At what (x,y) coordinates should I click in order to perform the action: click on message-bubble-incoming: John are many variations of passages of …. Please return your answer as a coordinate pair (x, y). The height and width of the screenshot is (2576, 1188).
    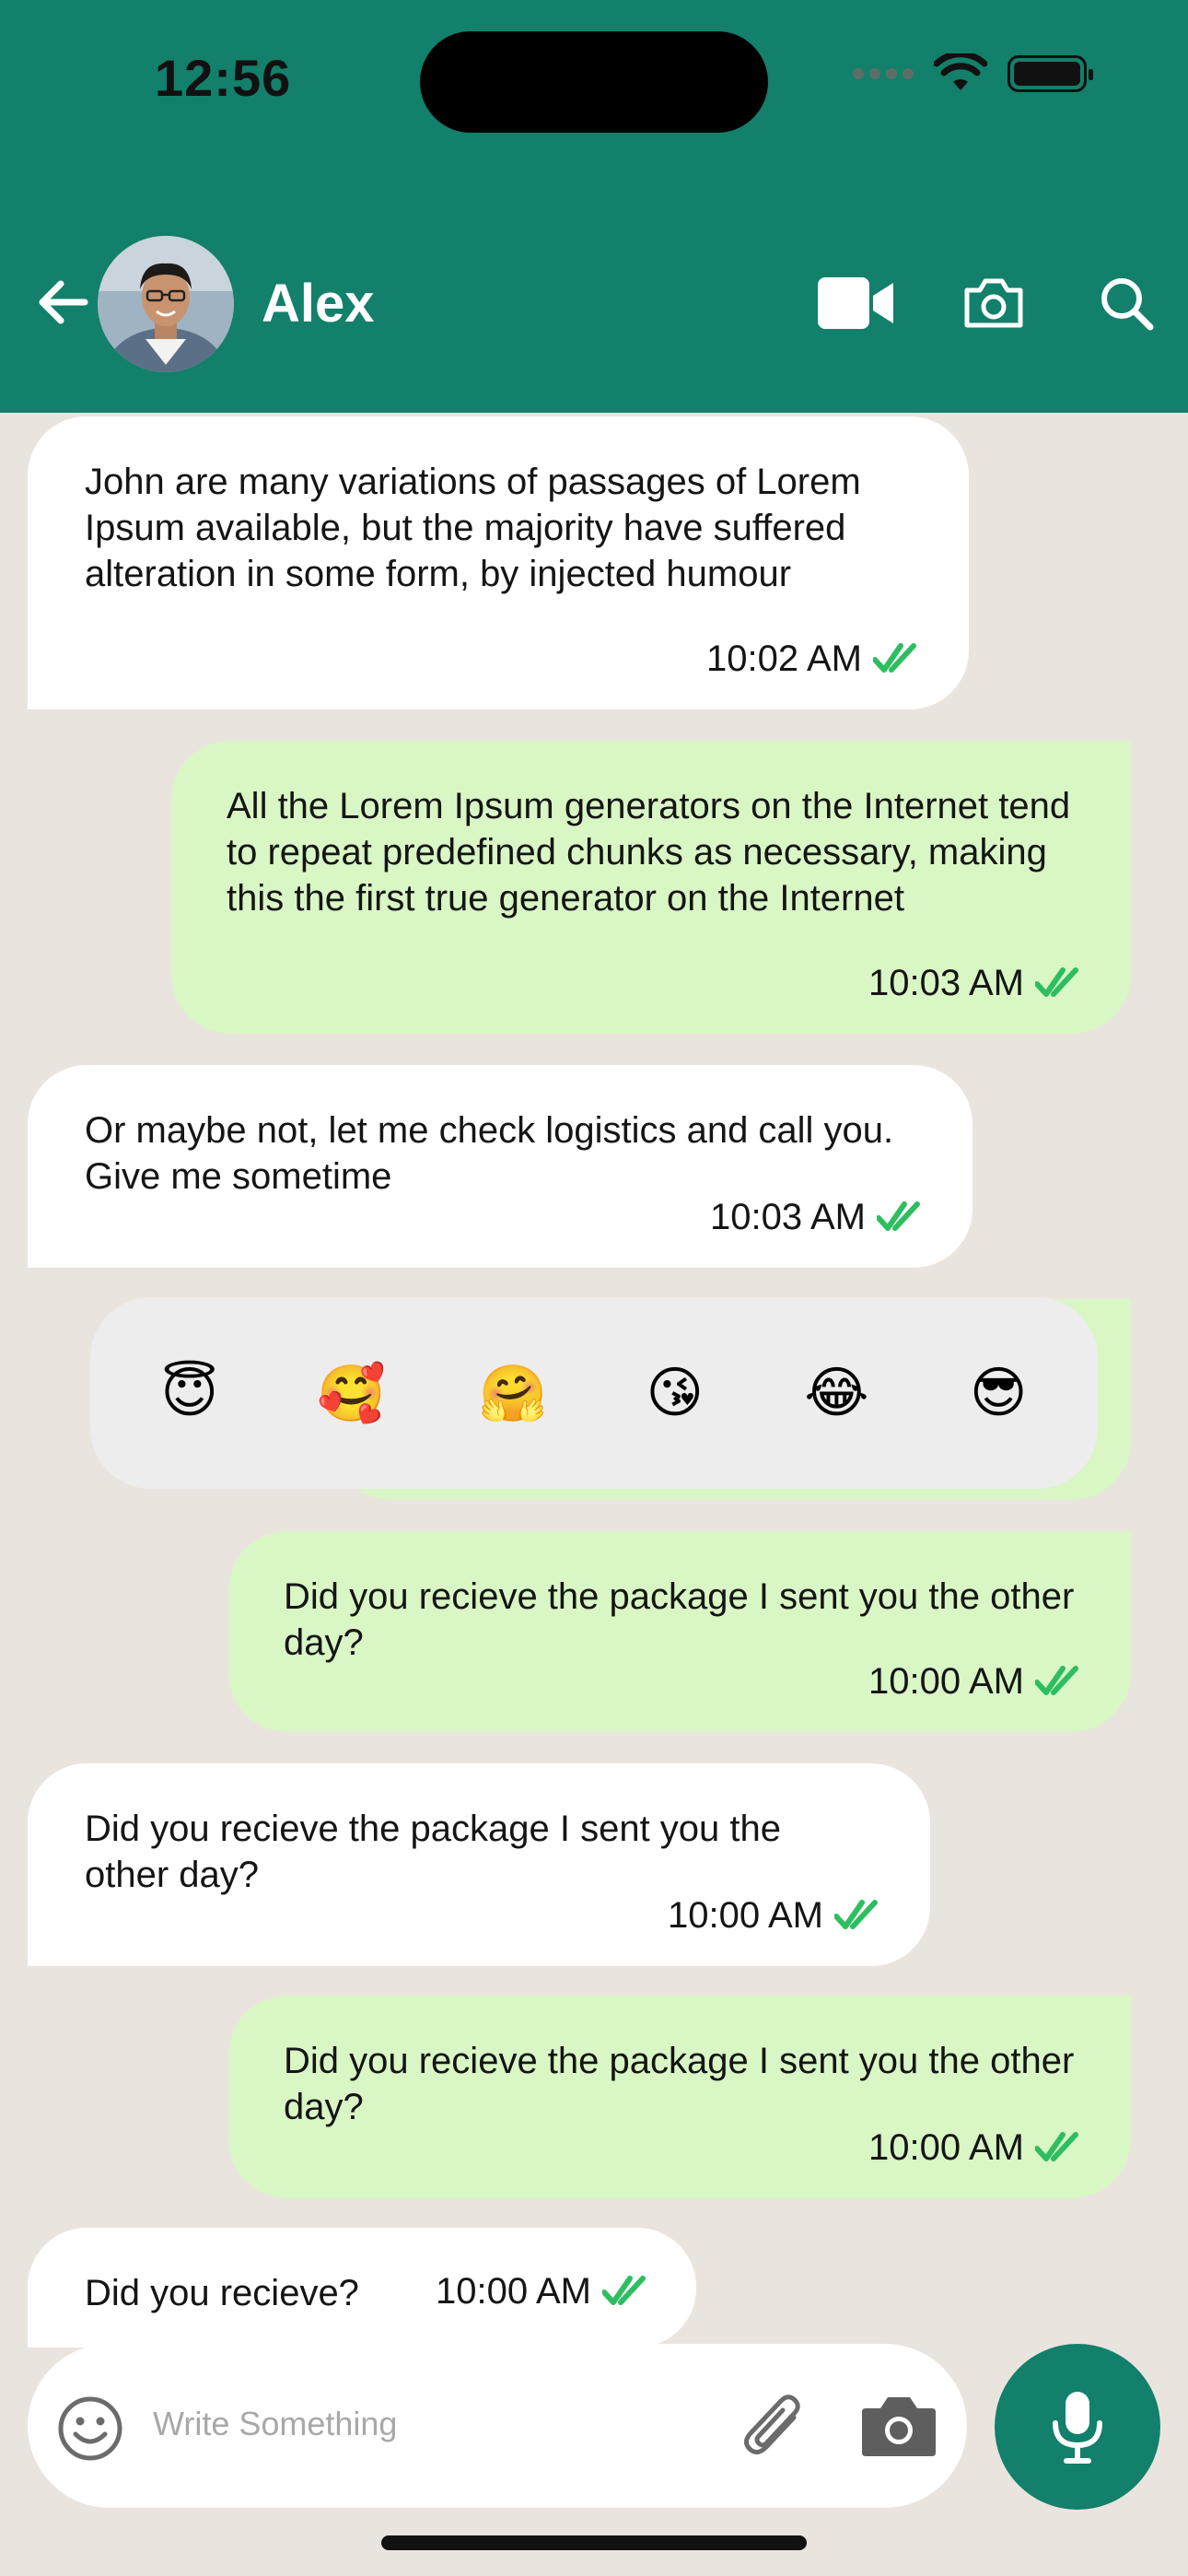
    Looking at the image, I should click on (499, 562).